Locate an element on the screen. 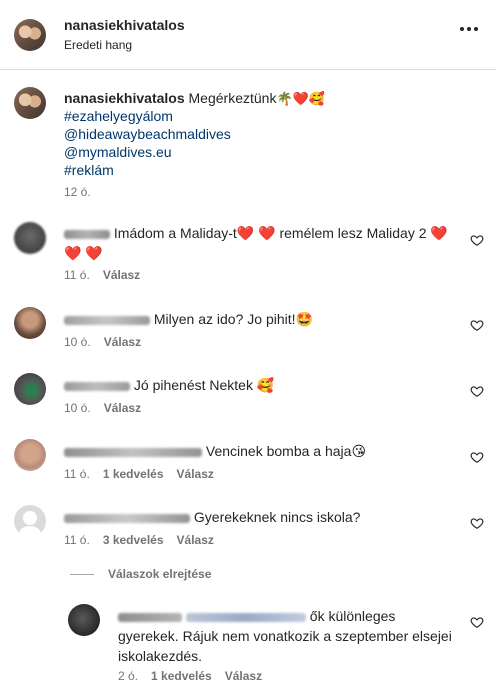  audio-label: Eredeti hang is located at coordinates (98, 45).